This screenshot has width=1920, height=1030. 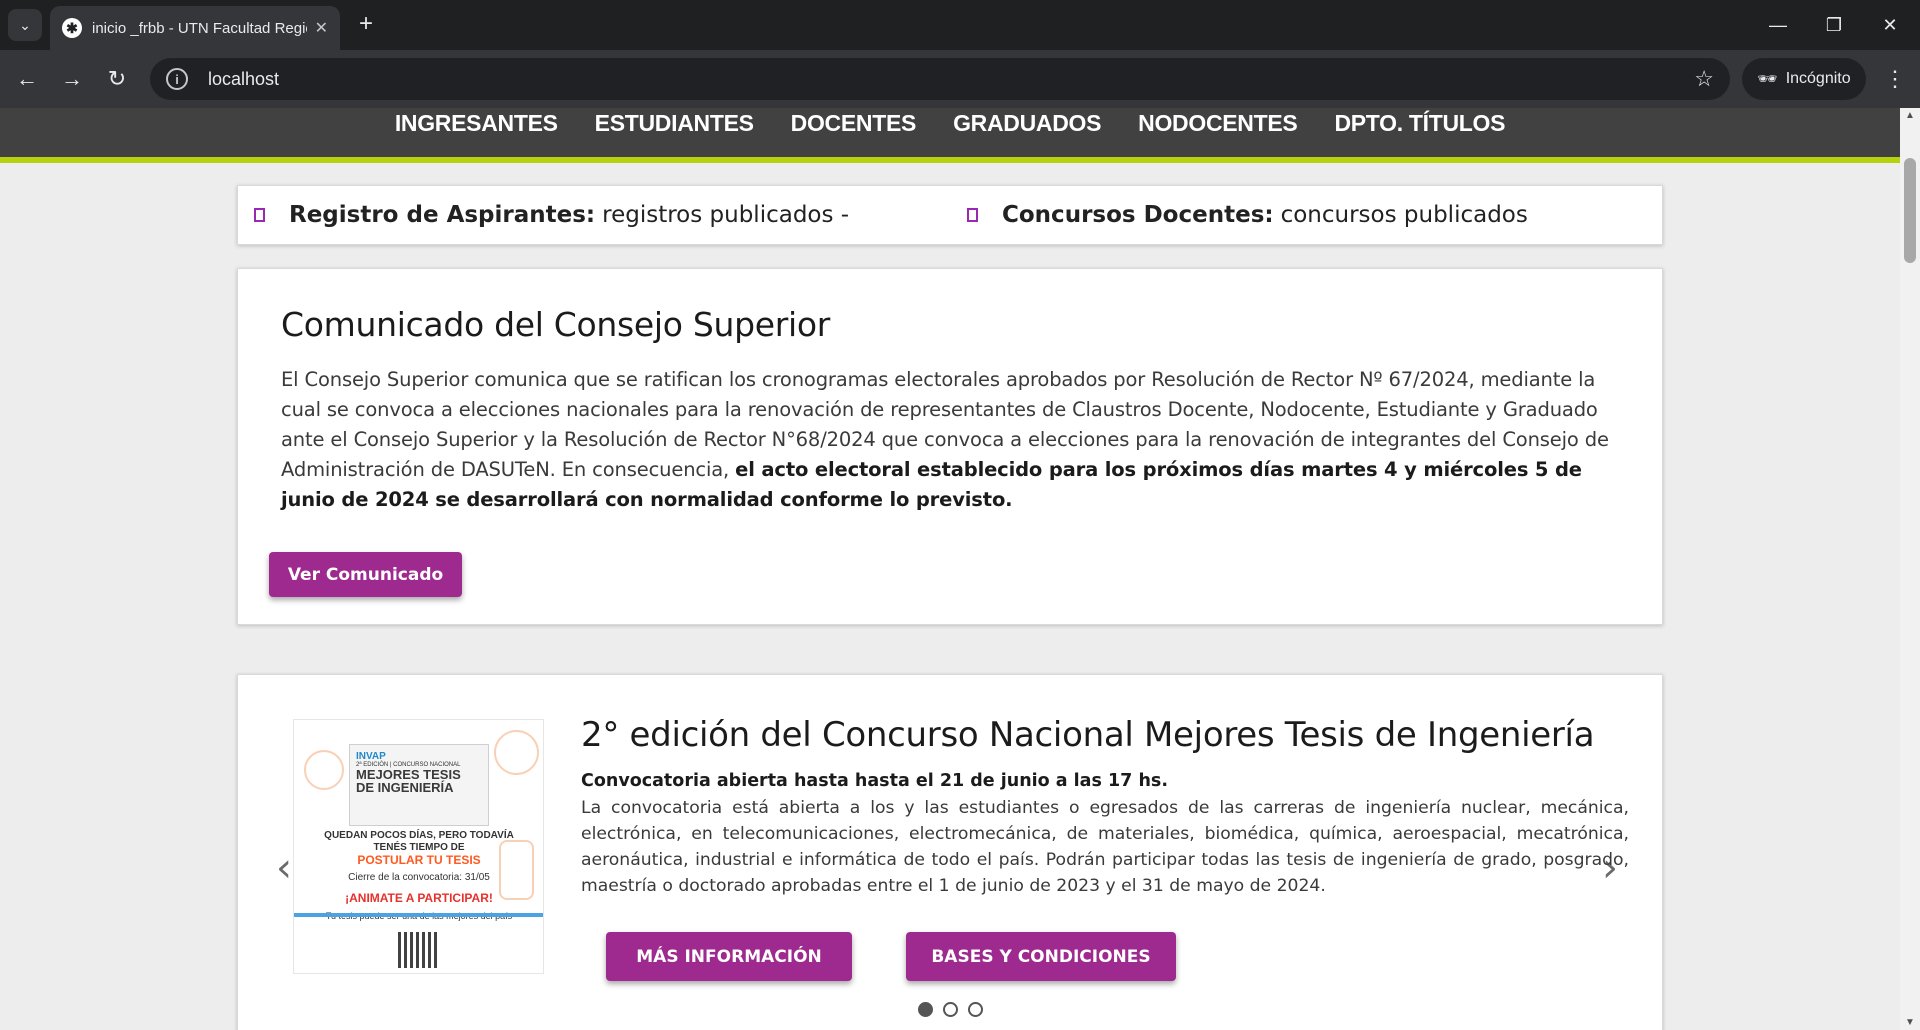 I want to click on nav-estudiantes: ESTUDIANTES, so click(x=674, y=133).